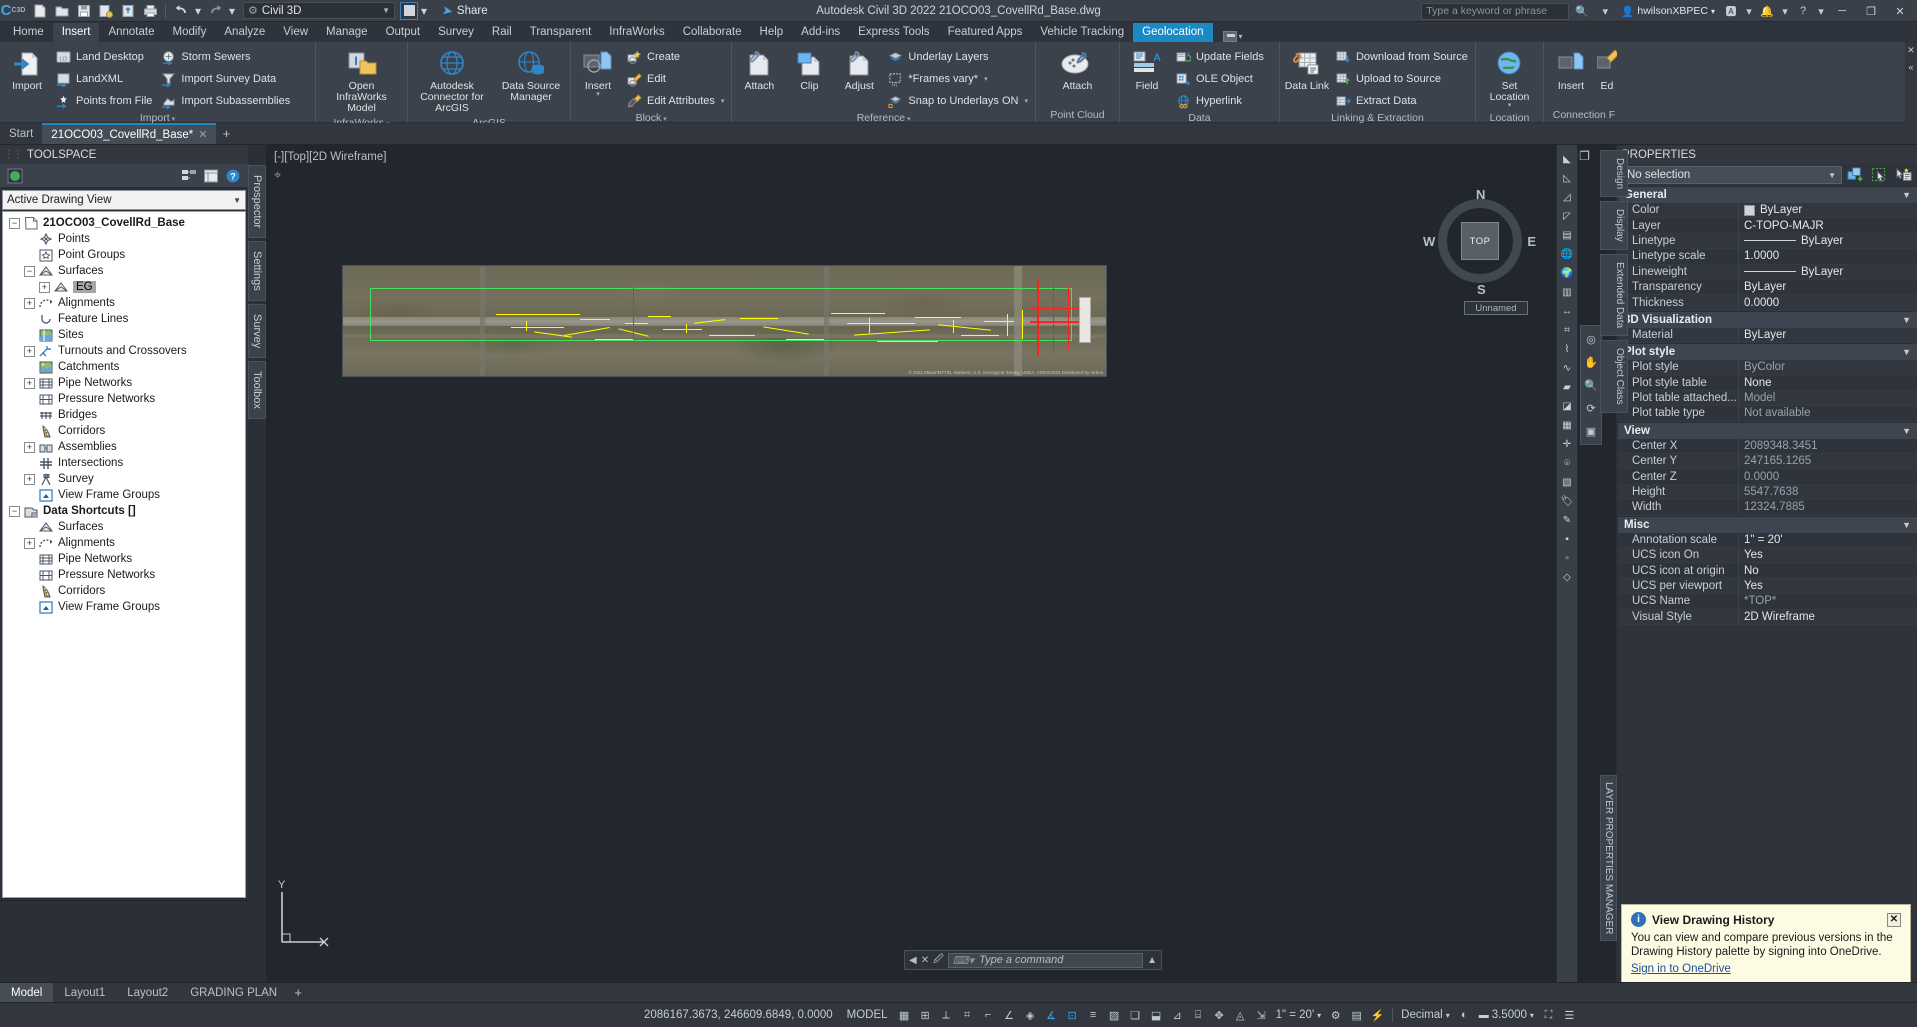 This screenshot has width=1917, height=1027. Describe the element at coordinates (1614, 225) in the screenshot. I see `properties-tab-display: Display` at that location.